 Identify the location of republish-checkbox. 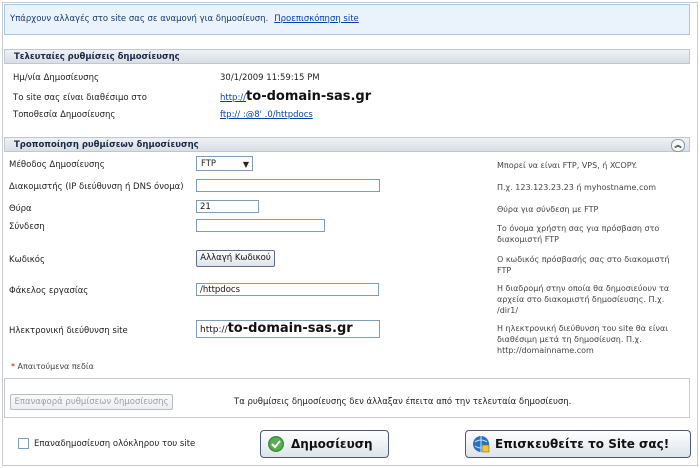
(23, 443).